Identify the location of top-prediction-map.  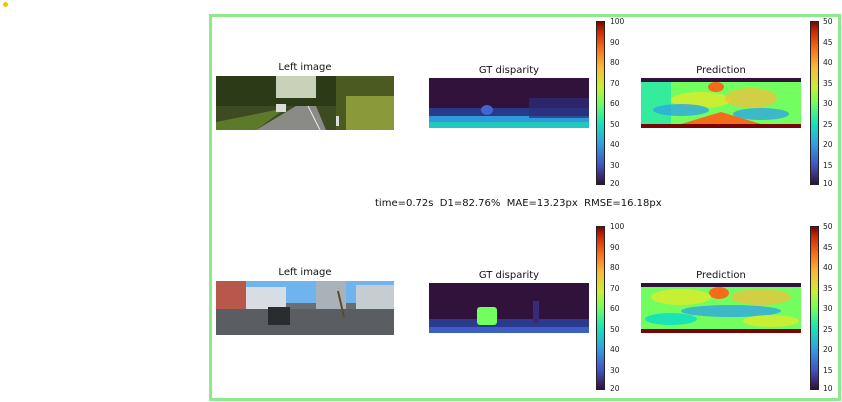
(721, 103).